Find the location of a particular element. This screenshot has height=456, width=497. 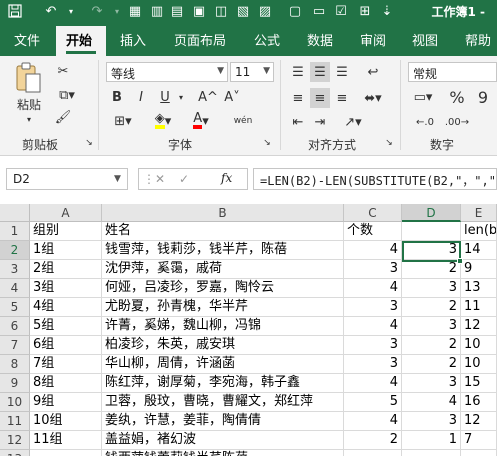

cell-e1: len(b2 is located at coordinates (479, 231).